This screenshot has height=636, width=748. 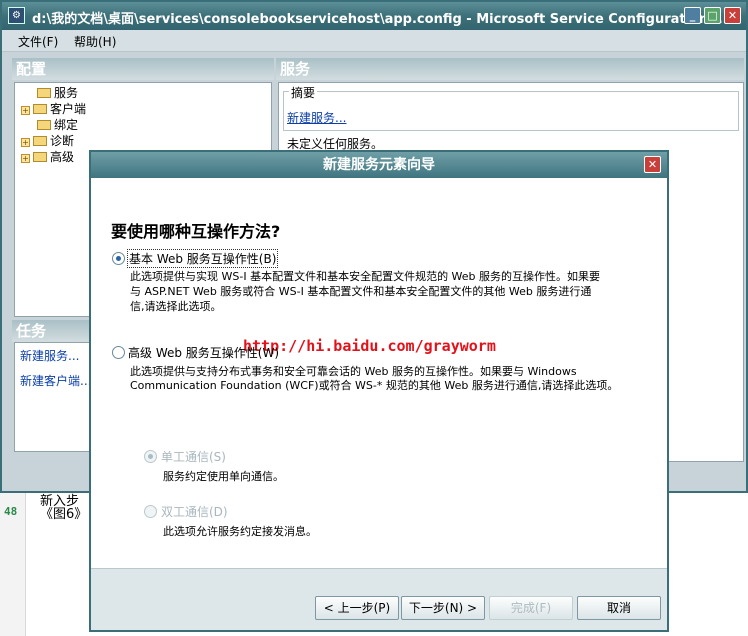 What do you see at coordinates (619, 608) in the screenshot?
I see `cancel-button: 取消` at bounding box center [619, 608].